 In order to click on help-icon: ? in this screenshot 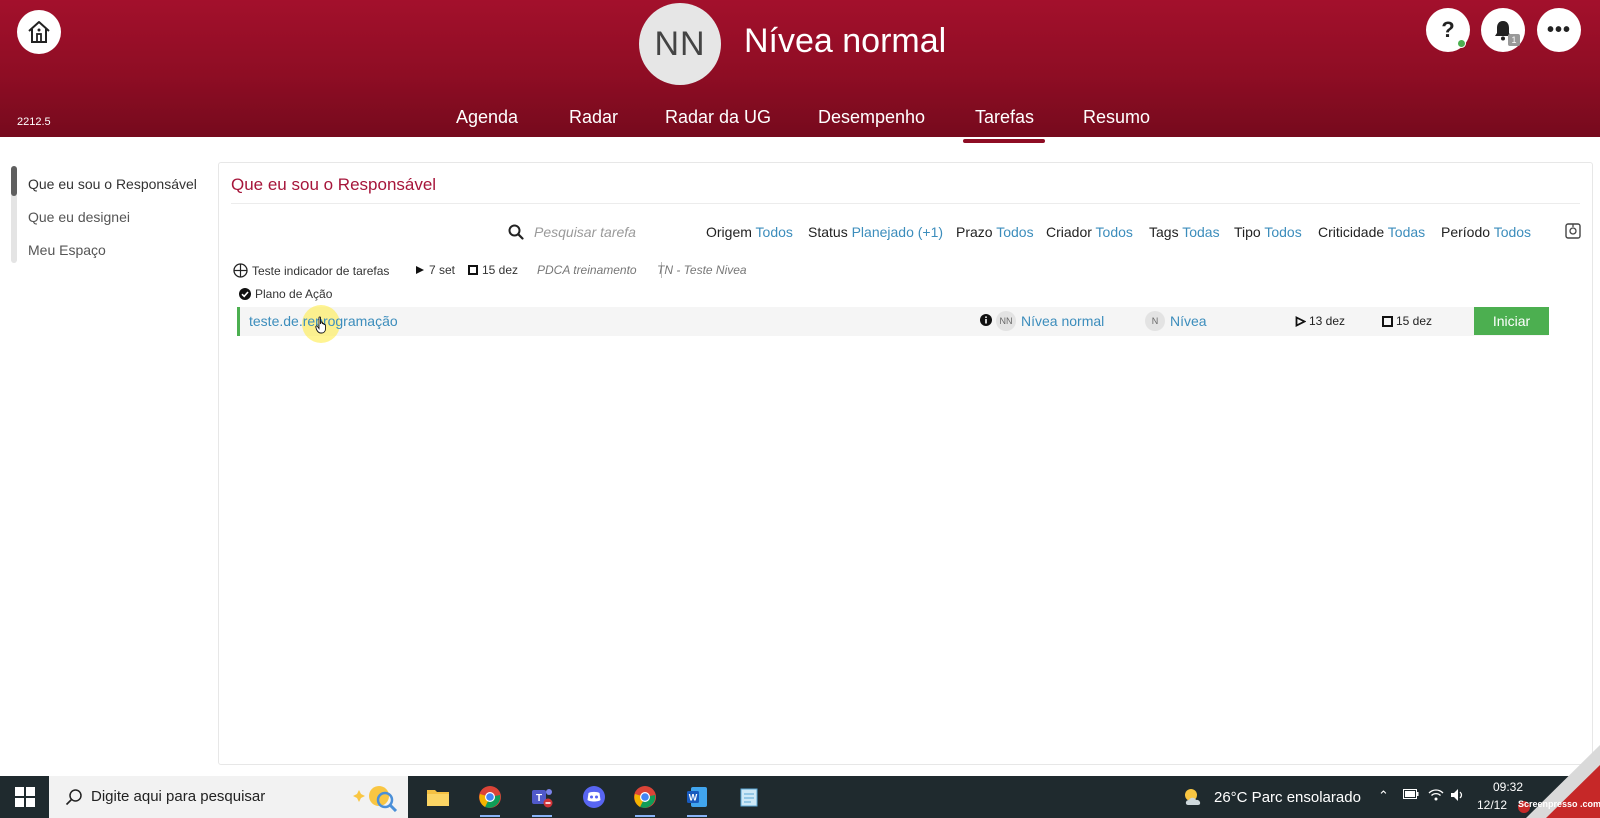, I will do `click(1448, 29)`.